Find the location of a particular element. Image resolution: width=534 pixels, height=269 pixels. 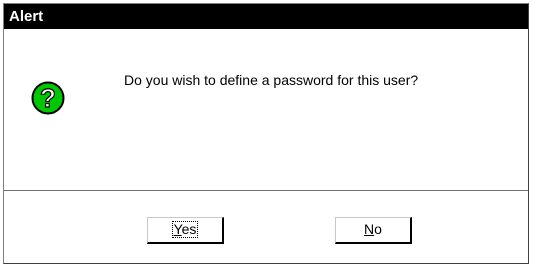

question-icon: ? is located at coordinates (48, 98).